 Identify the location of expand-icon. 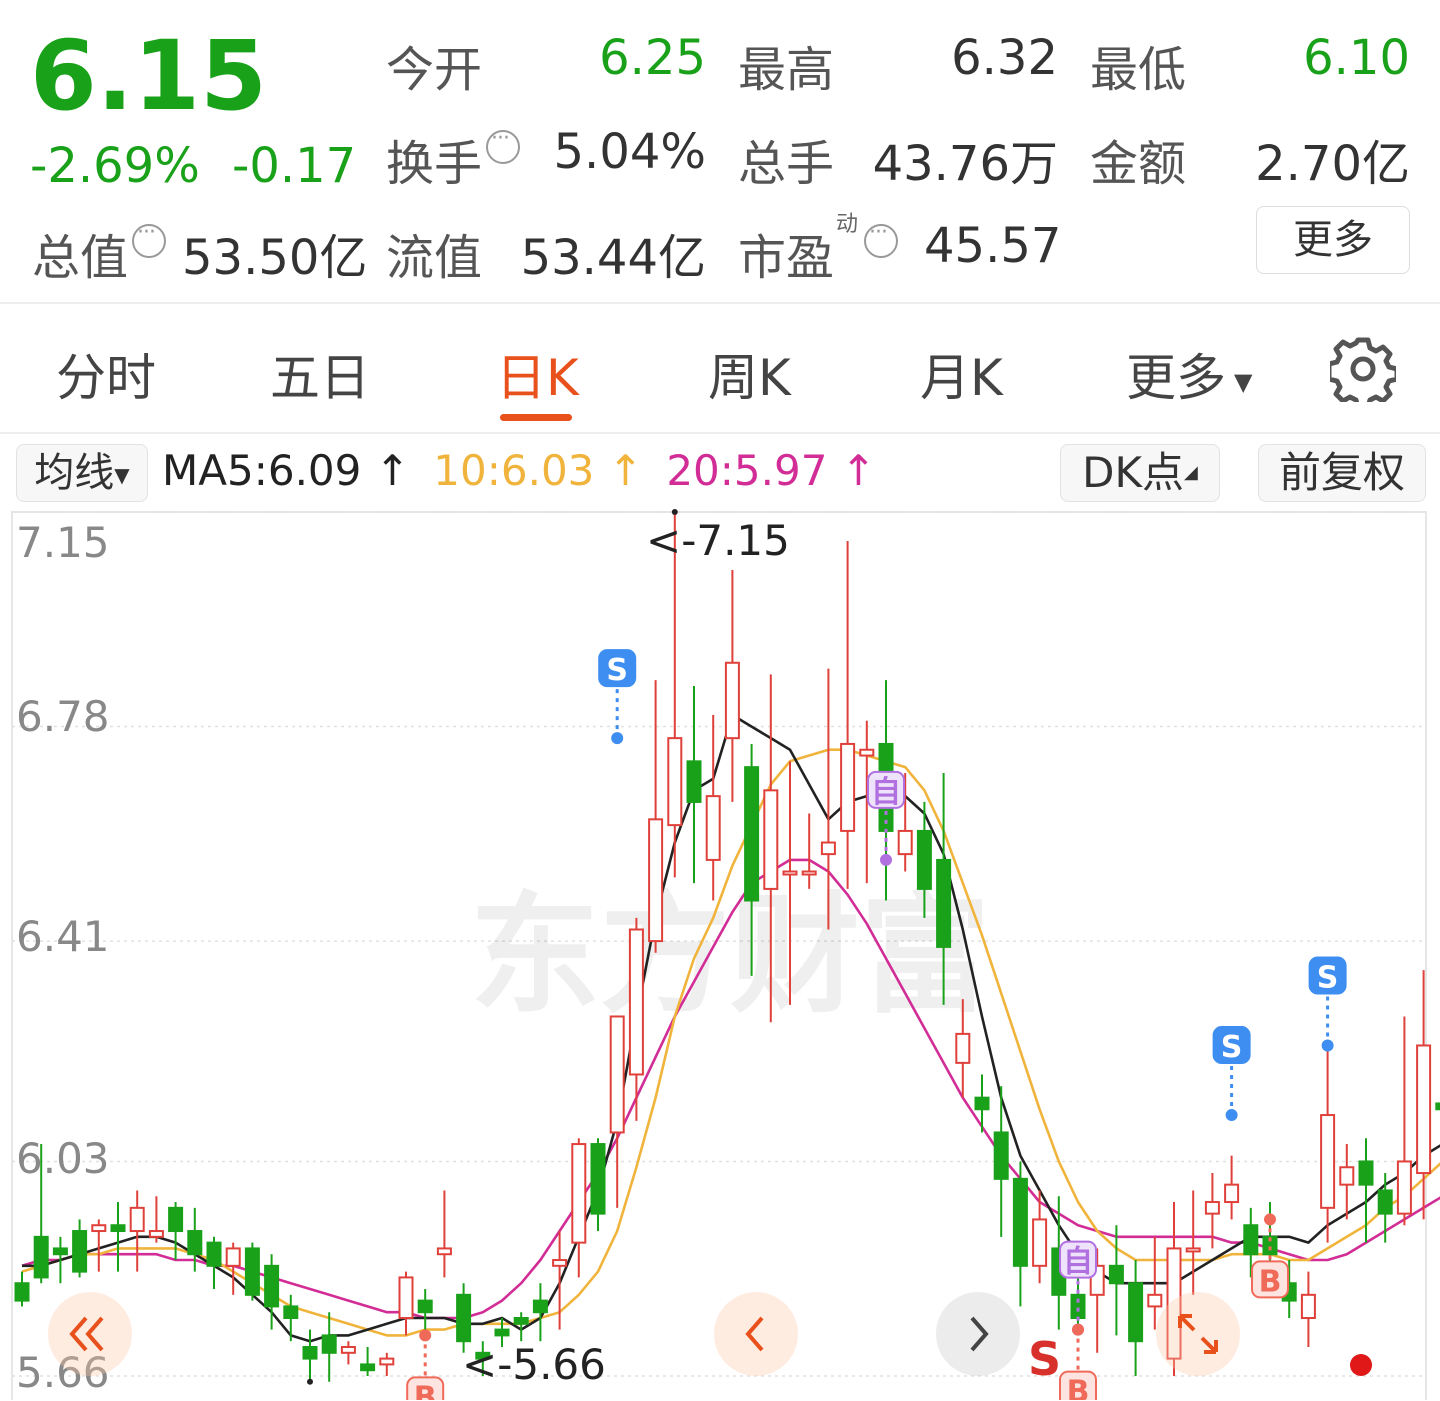
(1198, 1334).